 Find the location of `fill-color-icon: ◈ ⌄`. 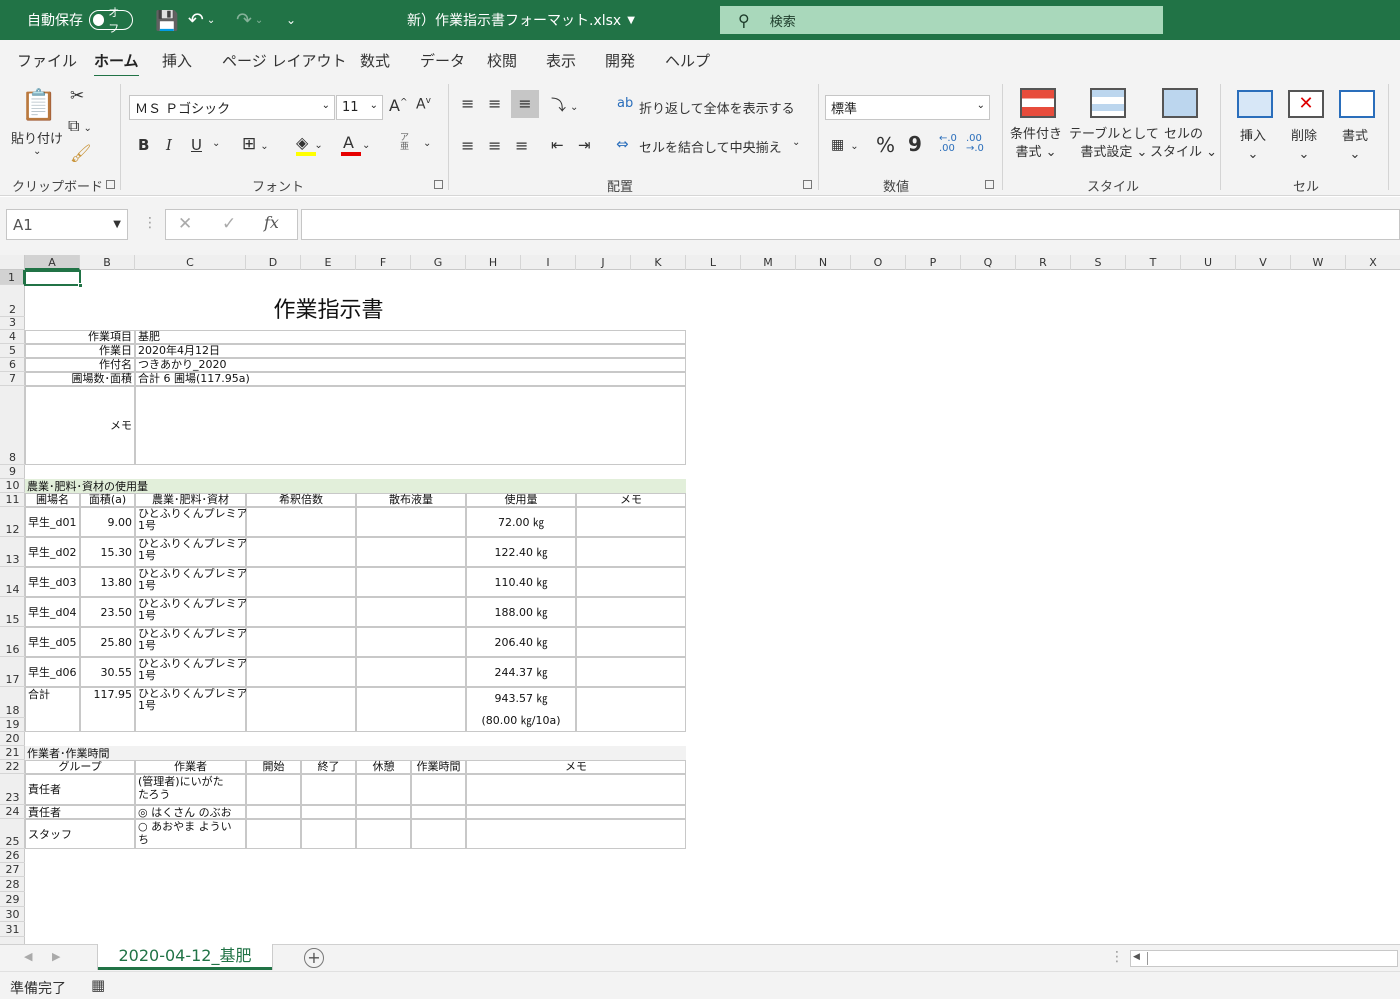

fill-color-icon: ◈ ⌄ is located at coordinates (309, 142).